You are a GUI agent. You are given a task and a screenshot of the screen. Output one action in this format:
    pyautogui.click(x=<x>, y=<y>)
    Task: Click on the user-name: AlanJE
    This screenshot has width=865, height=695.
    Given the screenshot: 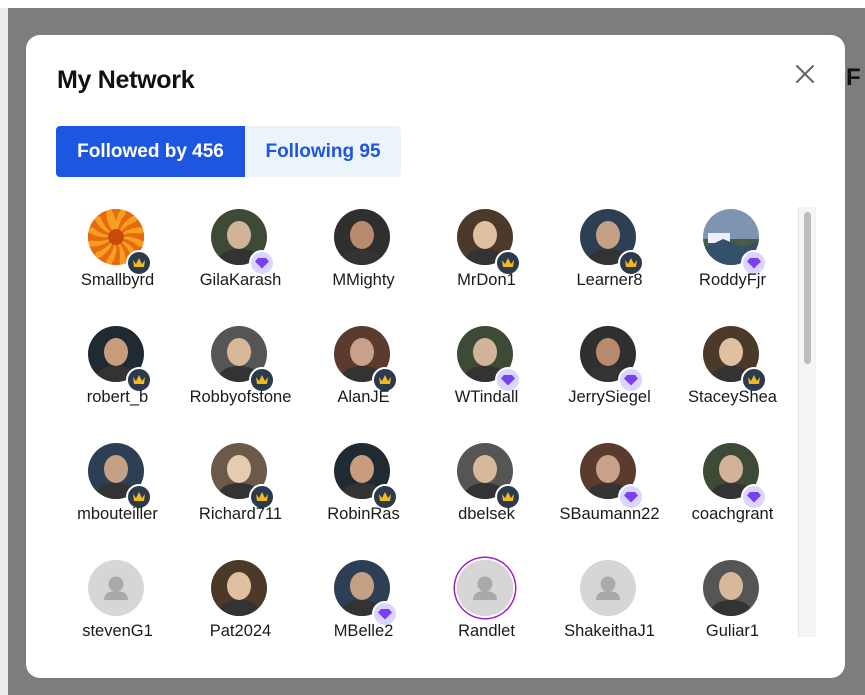 What is the action you would take?
    pyautogui.click(x=363, y=397)
    